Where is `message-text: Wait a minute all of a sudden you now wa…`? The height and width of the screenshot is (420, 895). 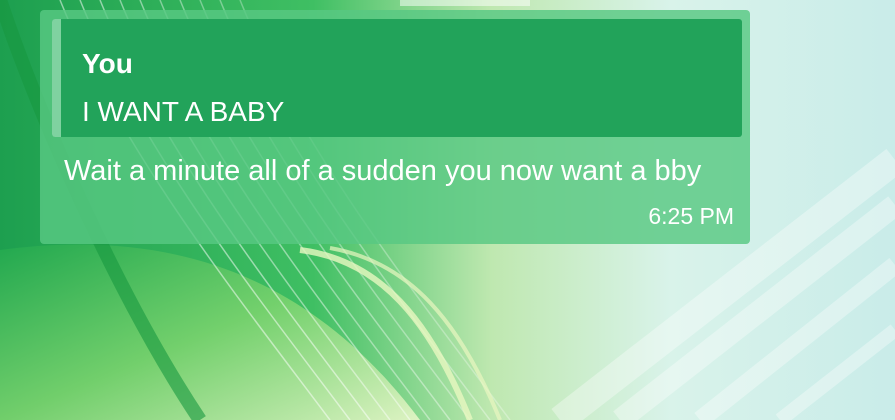 message-text: Wait a minute all of a sudden you now wa… is located at coordinates (383, 171).